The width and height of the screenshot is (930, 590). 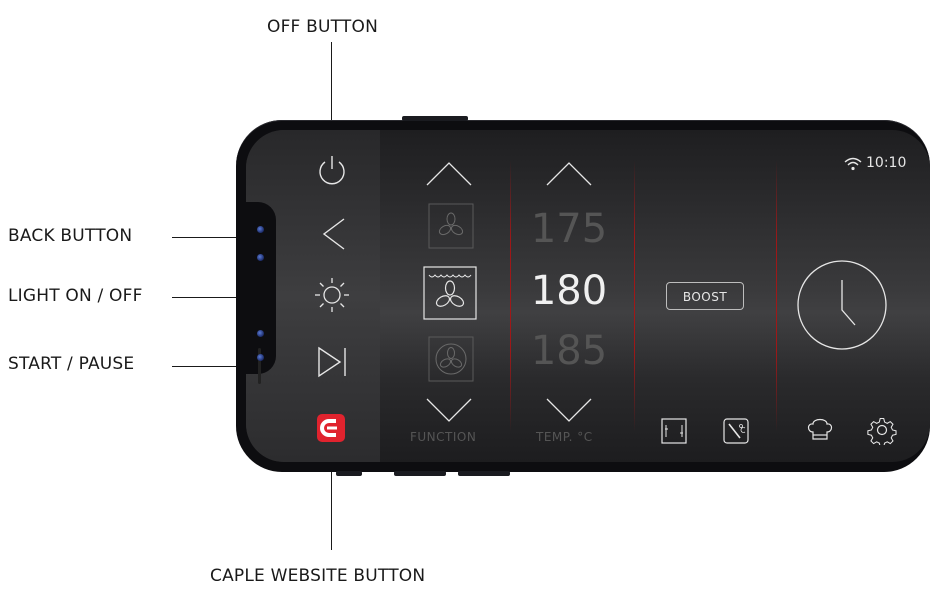 I want to click on start-pause-callout: START / PAUSE, so click(x=71, y=364).